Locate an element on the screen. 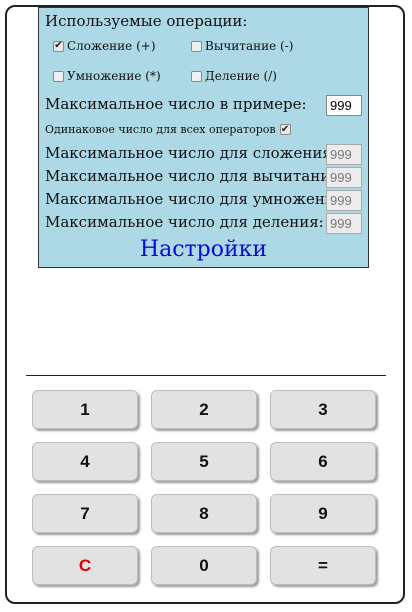  operations-heading: Используемые операции: is located at coordinates (146, 21).